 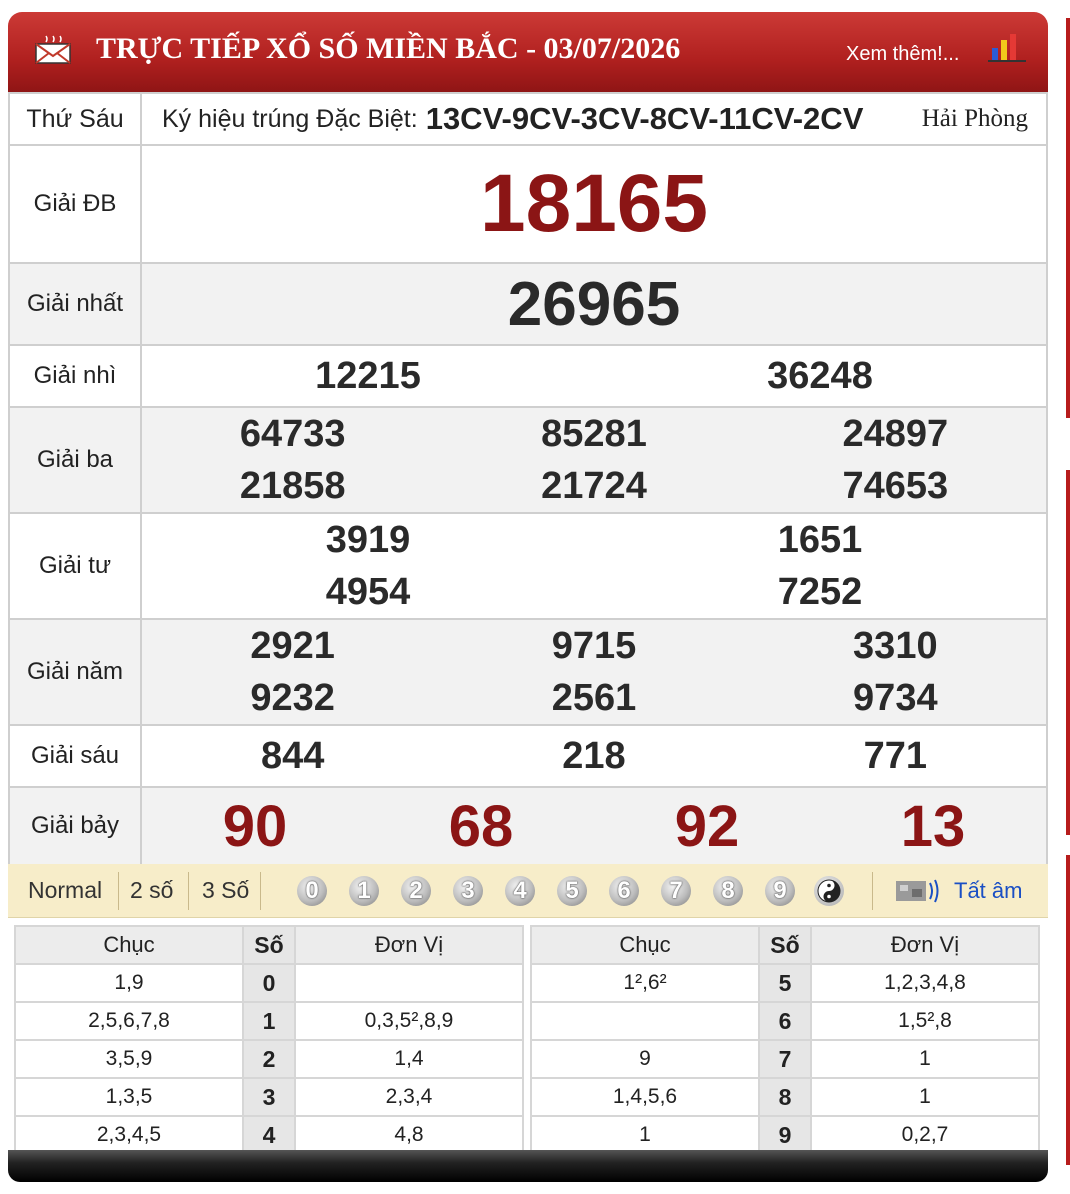 What do you see at coordinates (292, 755) in the screenshot?
I see `prize-number: 844` at bounding box center [292, 755].